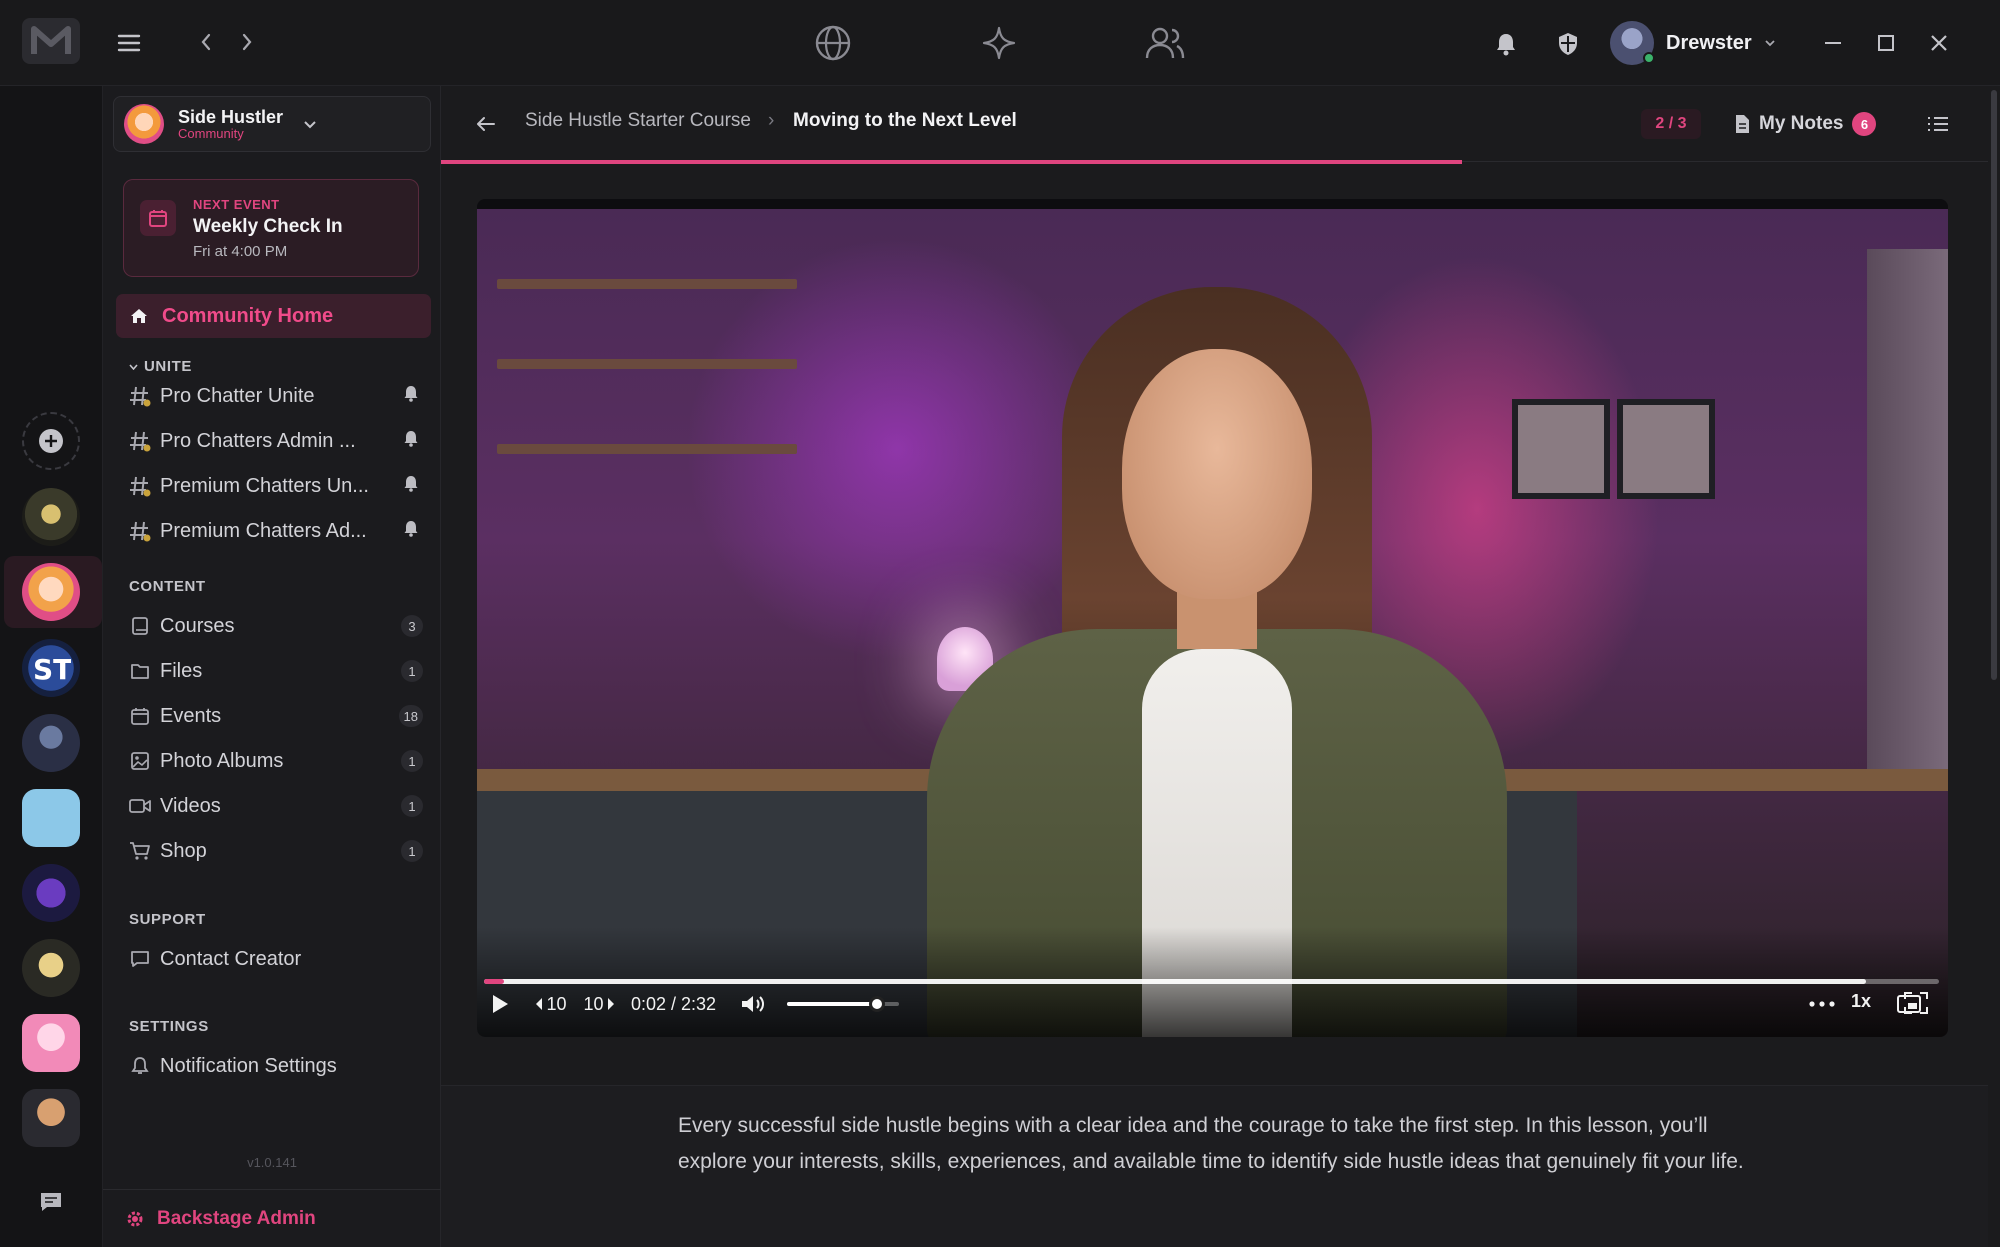 Image resolution: width=2000 pixels, height=1247 pixels. What do you see at coordinates (140, 851) in the screenshot?
I see `cart-icon` at bounding box center [140, 851].